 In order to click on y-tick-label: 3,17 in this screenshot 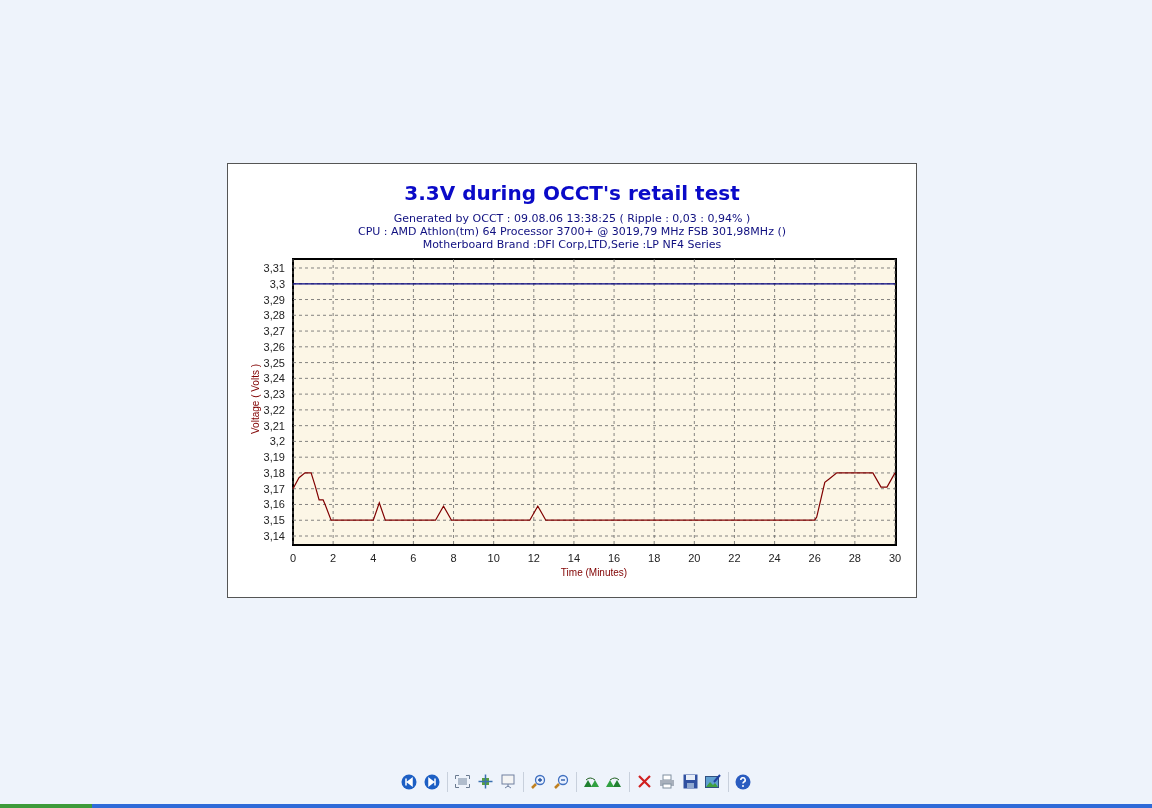, I will do `click(274, 488)`.